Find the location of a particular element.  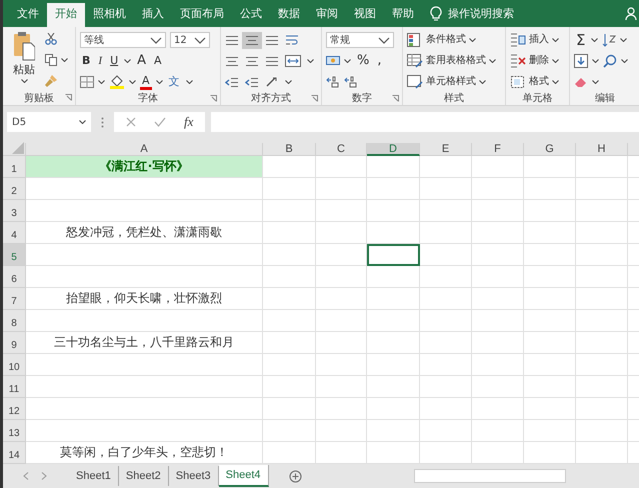

borders-icon is located at coordinates (87, 82).